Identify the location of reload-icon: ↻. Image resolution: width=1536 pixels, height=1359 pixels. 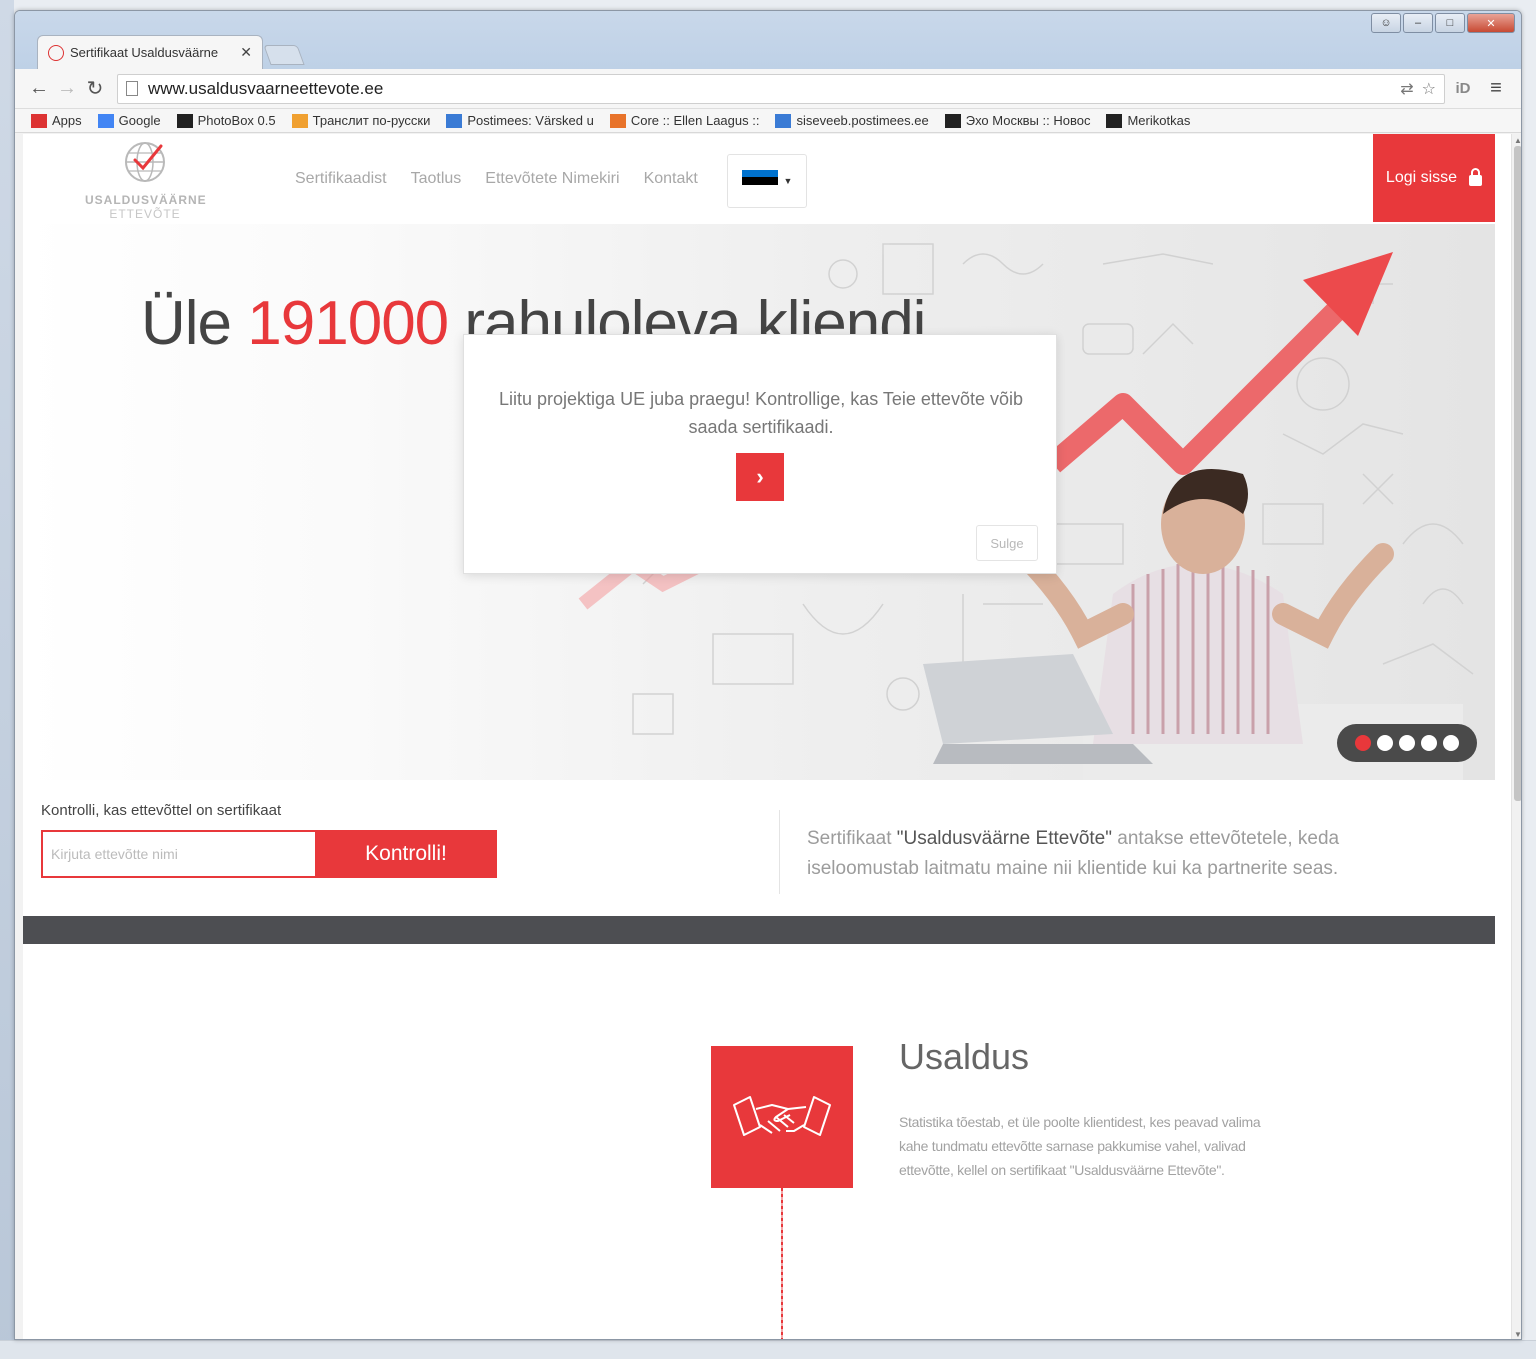
(95, 88).